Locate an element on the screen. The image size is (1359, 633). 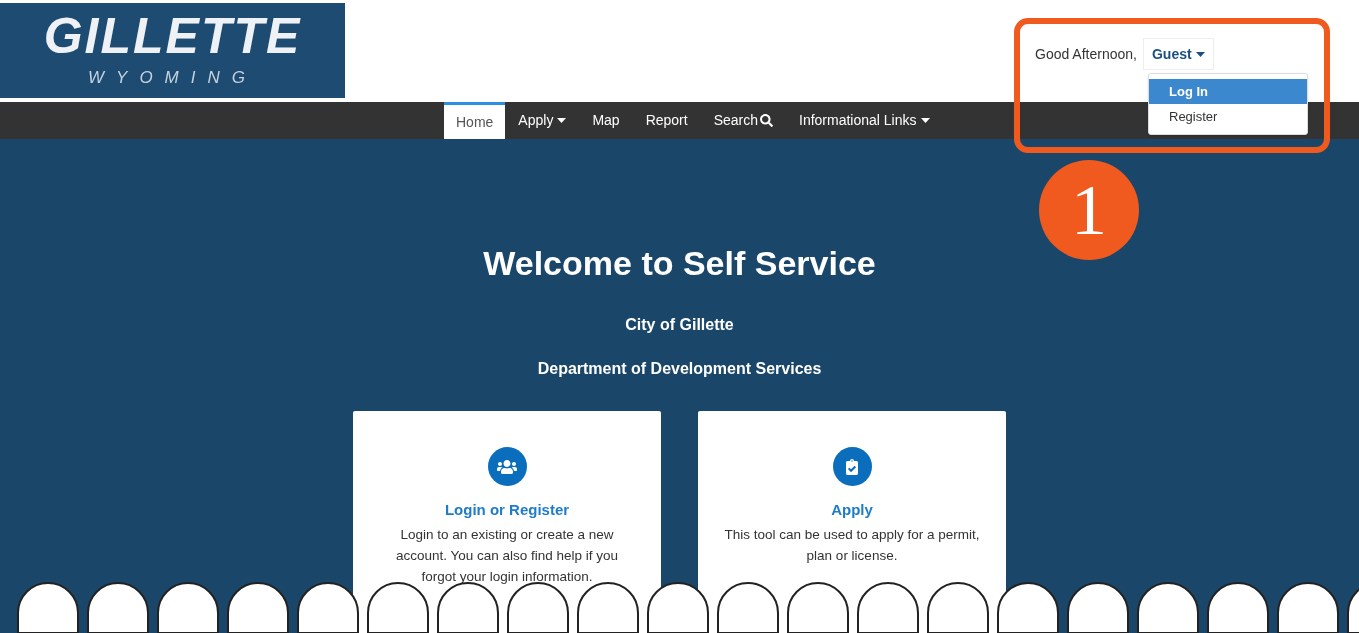
menu-item: Register is located at coordinates (1228, 116).